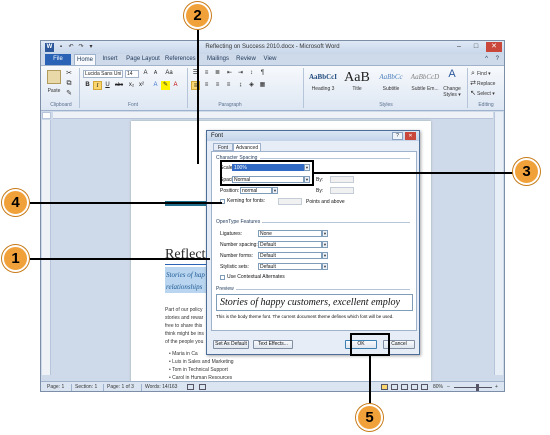 This screenshot has width=550, height=435. I want to click on maximize-button: □, so click(476, 47).